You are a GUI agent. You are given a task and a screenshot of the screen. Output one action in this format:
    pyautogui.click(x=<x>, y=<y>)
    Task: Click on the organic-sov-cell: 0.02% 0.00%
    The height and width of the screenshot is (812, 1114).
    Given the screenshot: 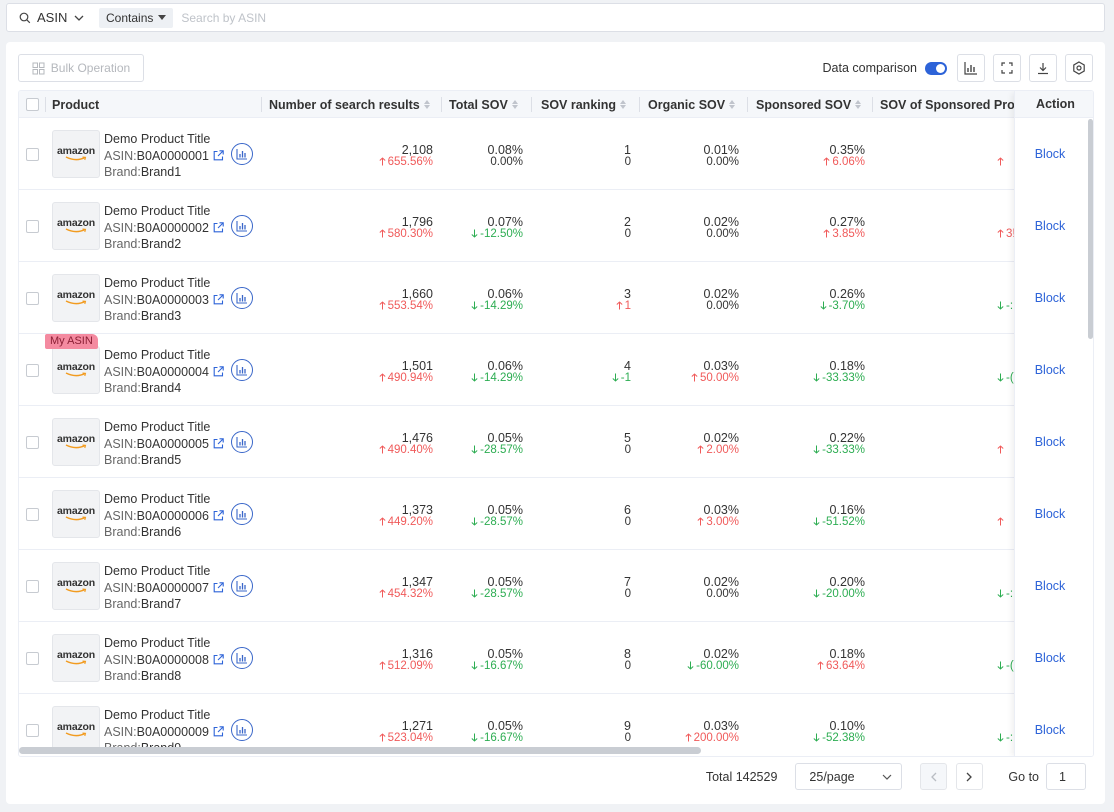 What is the action you would take?
    pyautogui.click(x=694, y=300)
    